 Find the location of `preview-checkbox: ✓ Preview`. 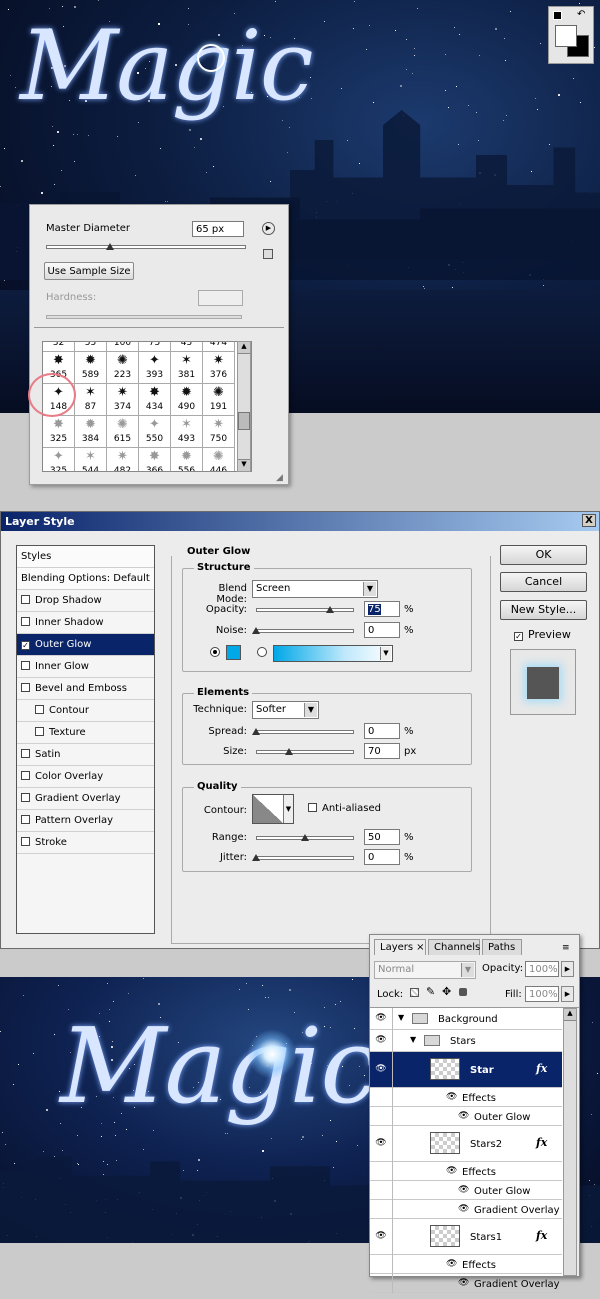

preview-checkbox: ✓ Preview is located at coordinates (542, 634).